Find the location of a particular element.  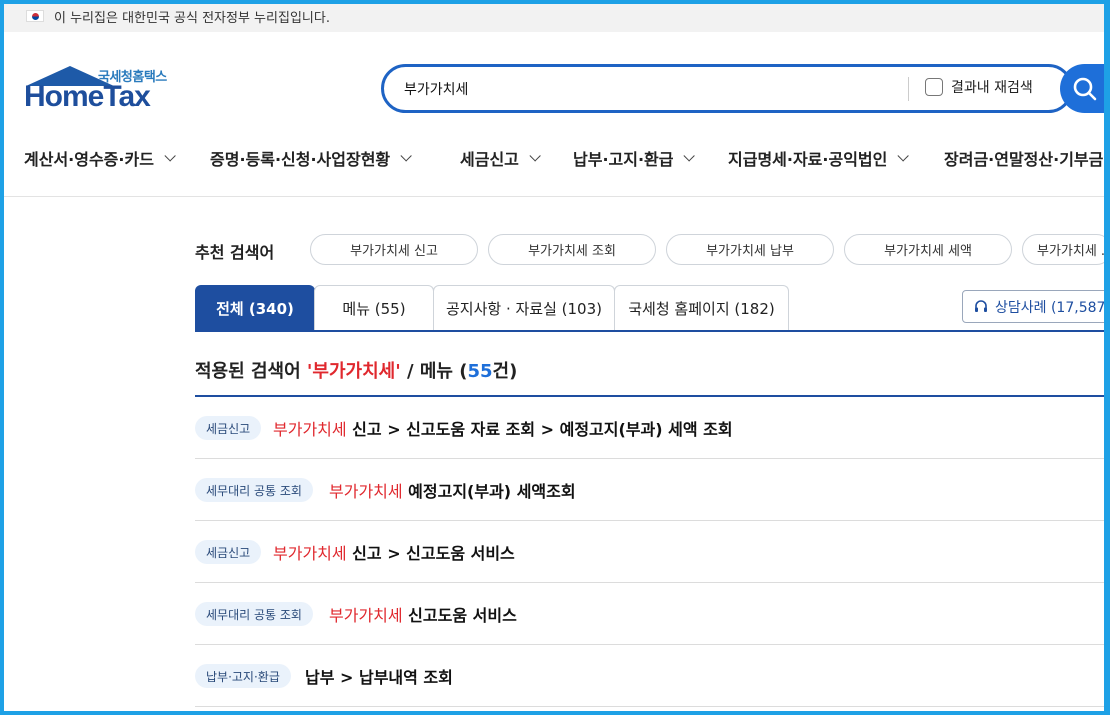

result-link: 부가가치세 예정고지(부과) 세액조회 is located at coordinates (452, 490).